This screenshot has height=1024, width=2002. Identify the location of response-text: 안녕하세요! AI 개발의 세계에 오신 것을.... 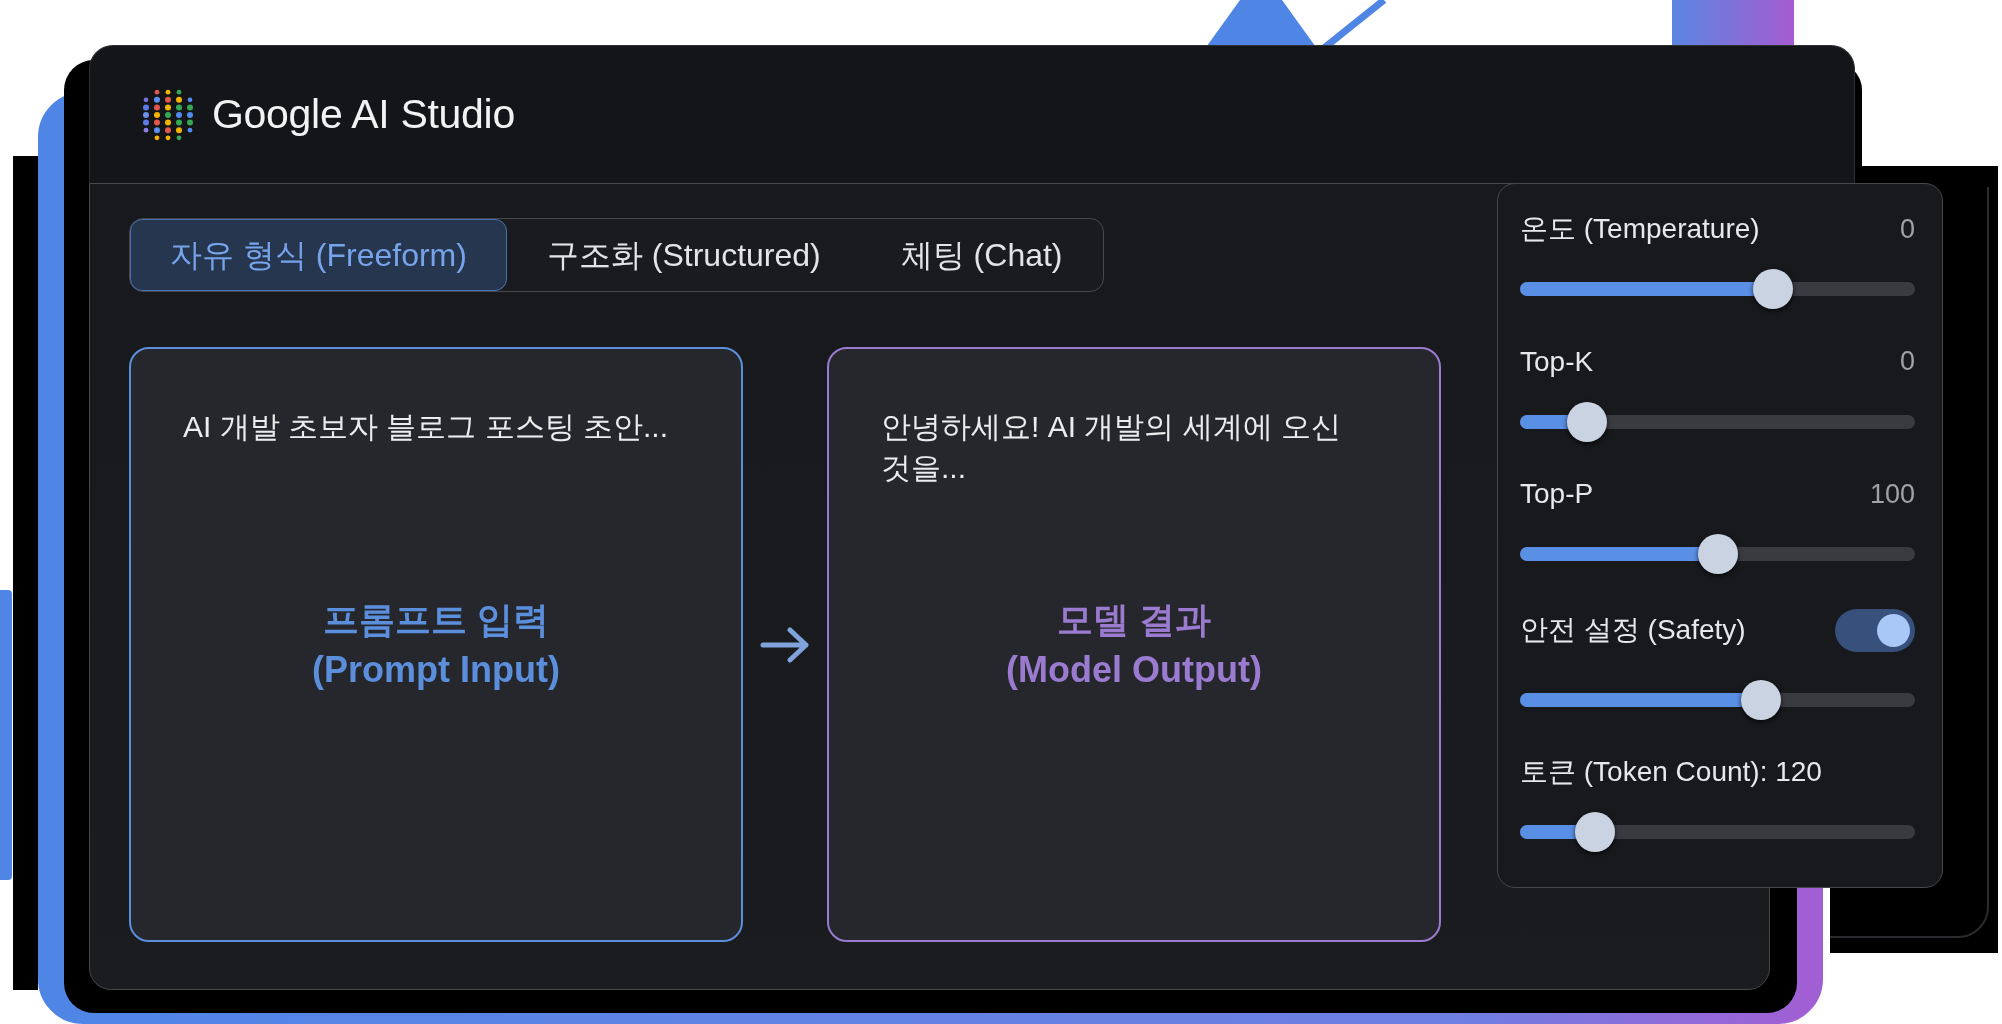
(1112, 447).